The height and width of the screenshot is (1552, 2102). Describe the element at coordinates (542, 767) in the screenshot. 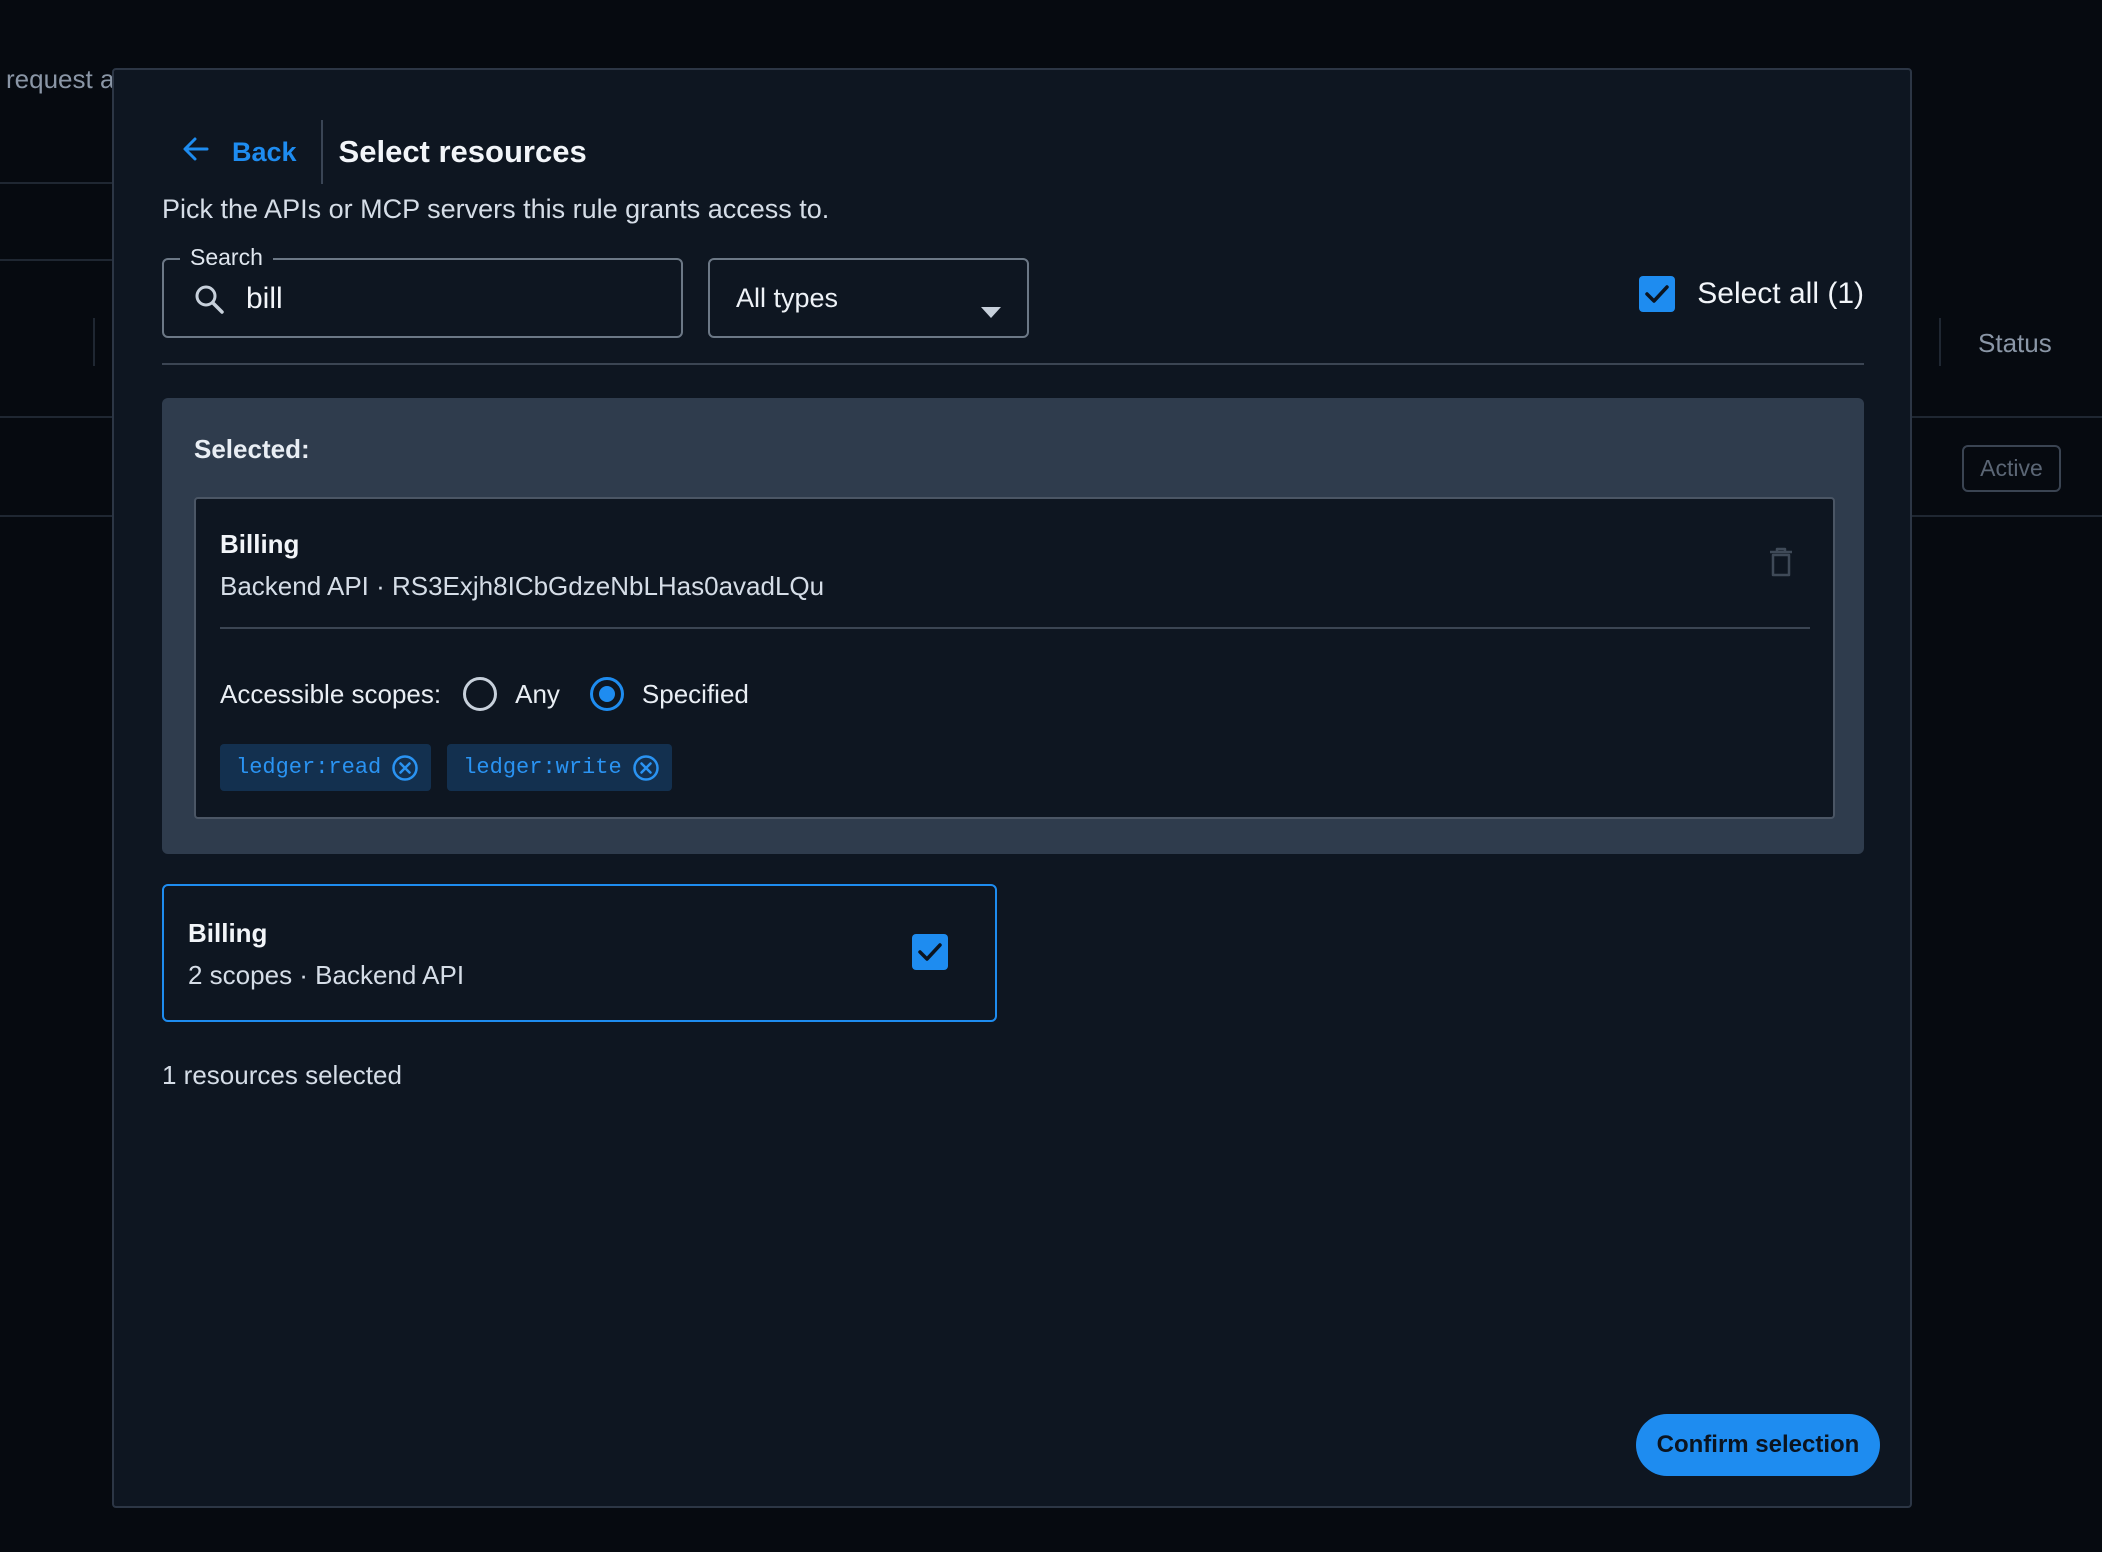

I see `scope-chip-label: ledger:write` at that location.